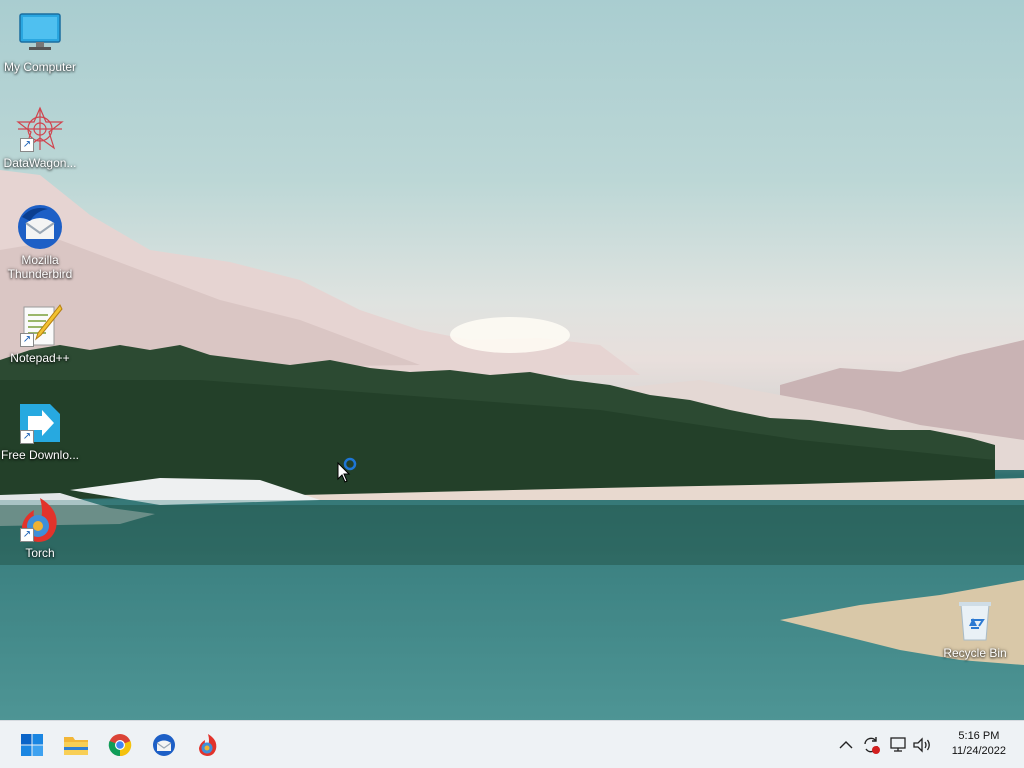 This screenshot has width=1024, height=768. I want to click on desktop-icon-label: Mozilla Thunderbird, so click(40, 267).